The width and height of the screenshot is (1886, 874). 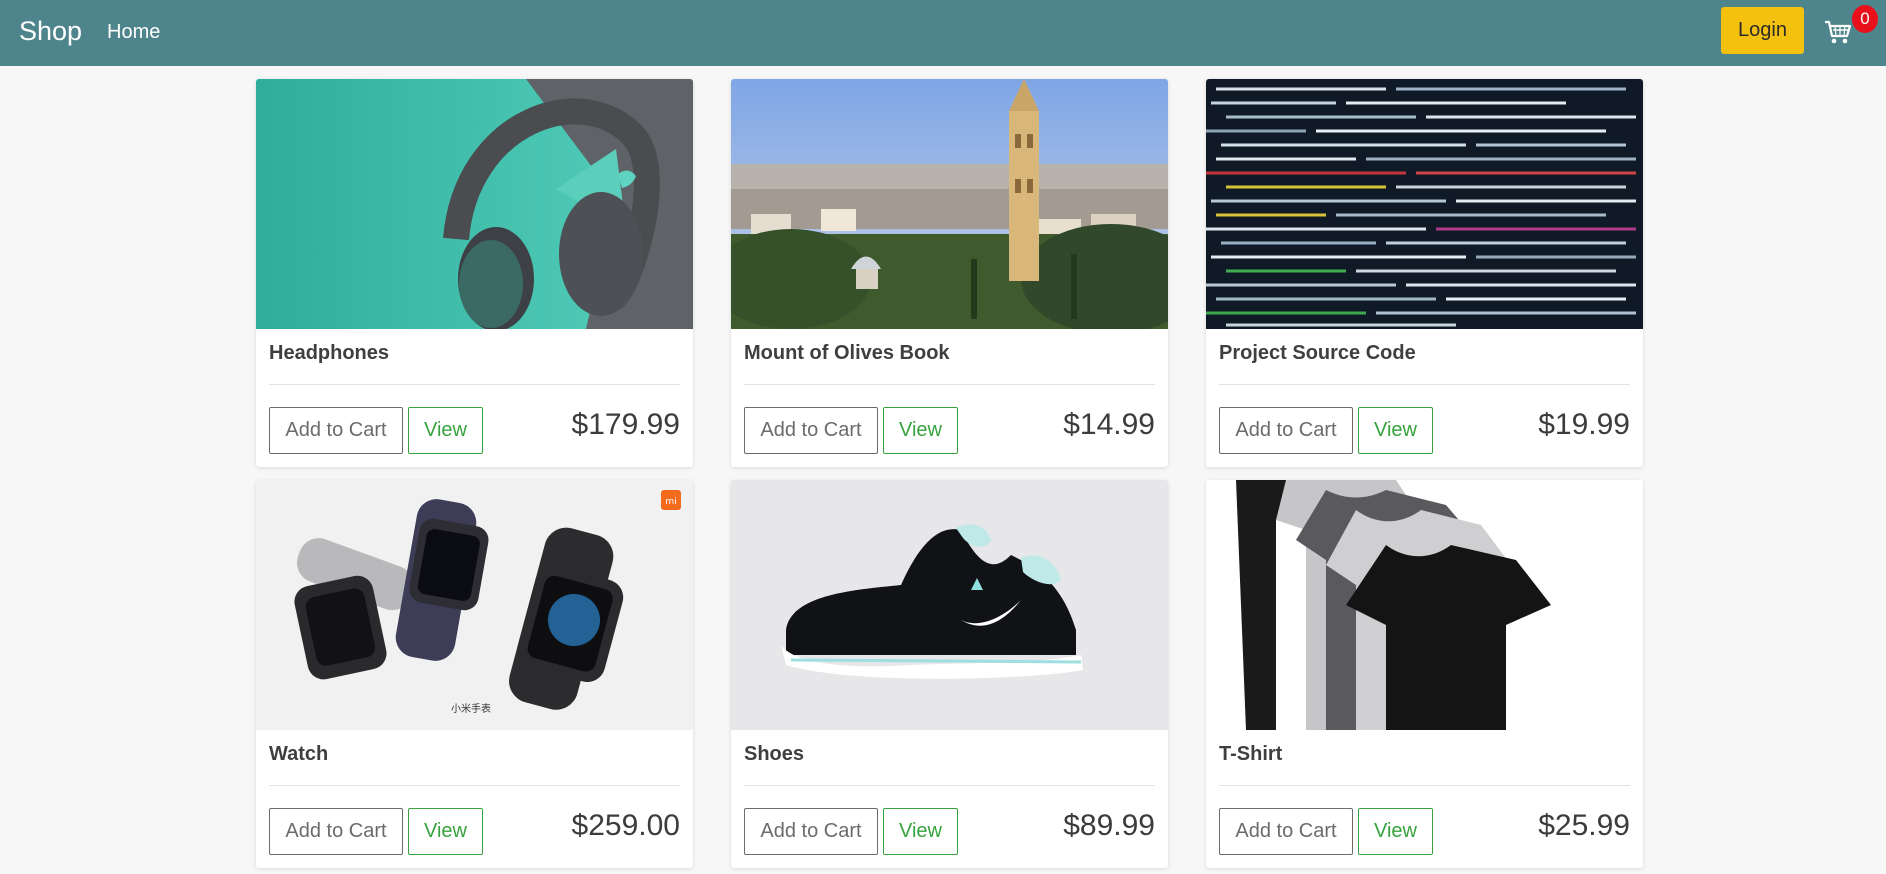 I want to click on navbar: Shop Home Login 0, so click(x=943, y=33).